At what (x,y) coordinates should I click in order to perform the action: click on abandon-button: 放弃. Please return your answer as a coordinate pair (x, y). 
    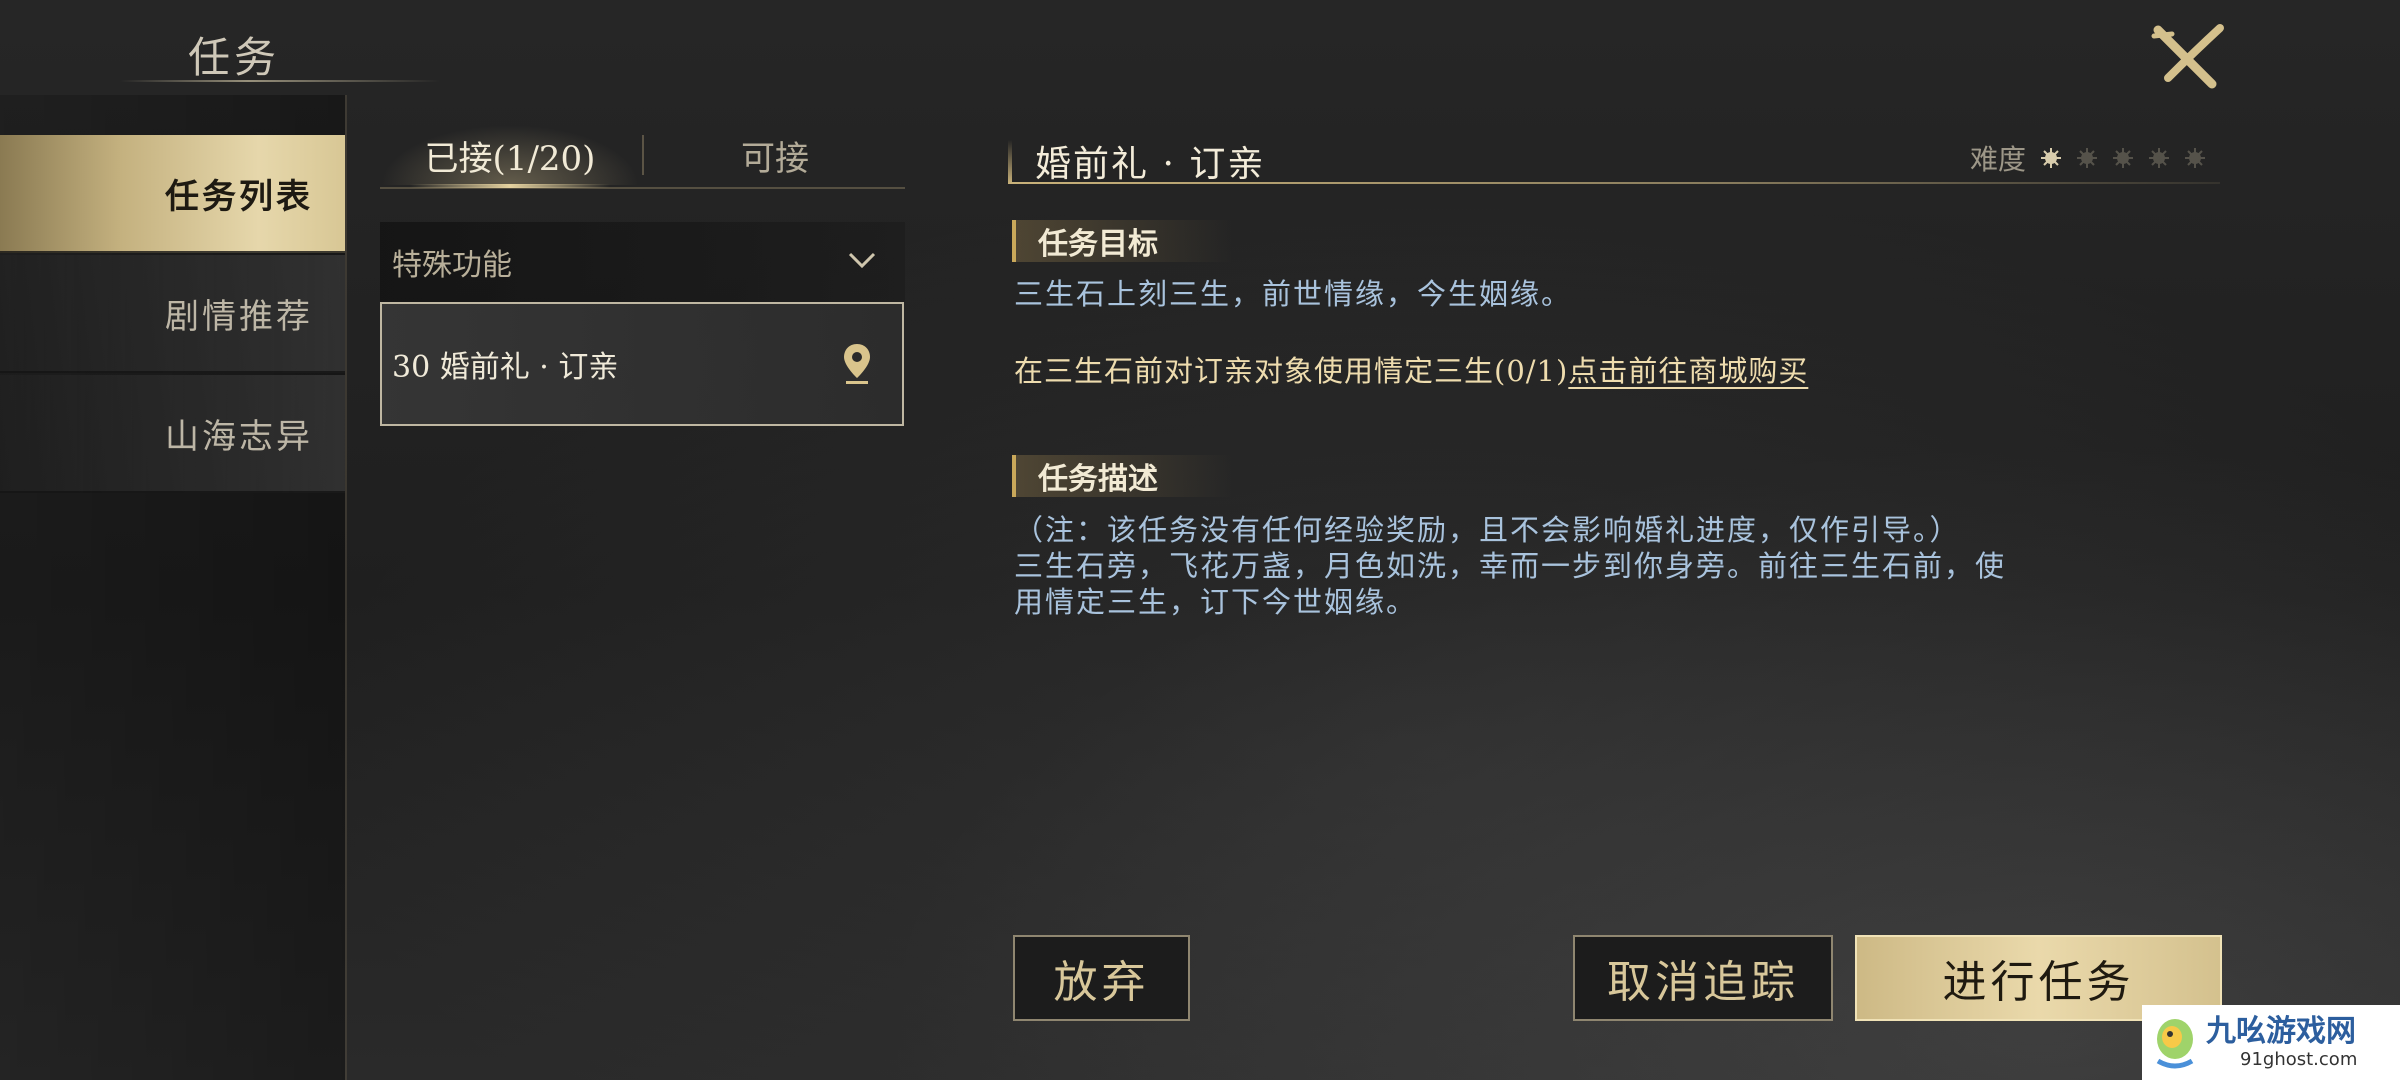
    Looking at the image, I should click on (1101, 978).